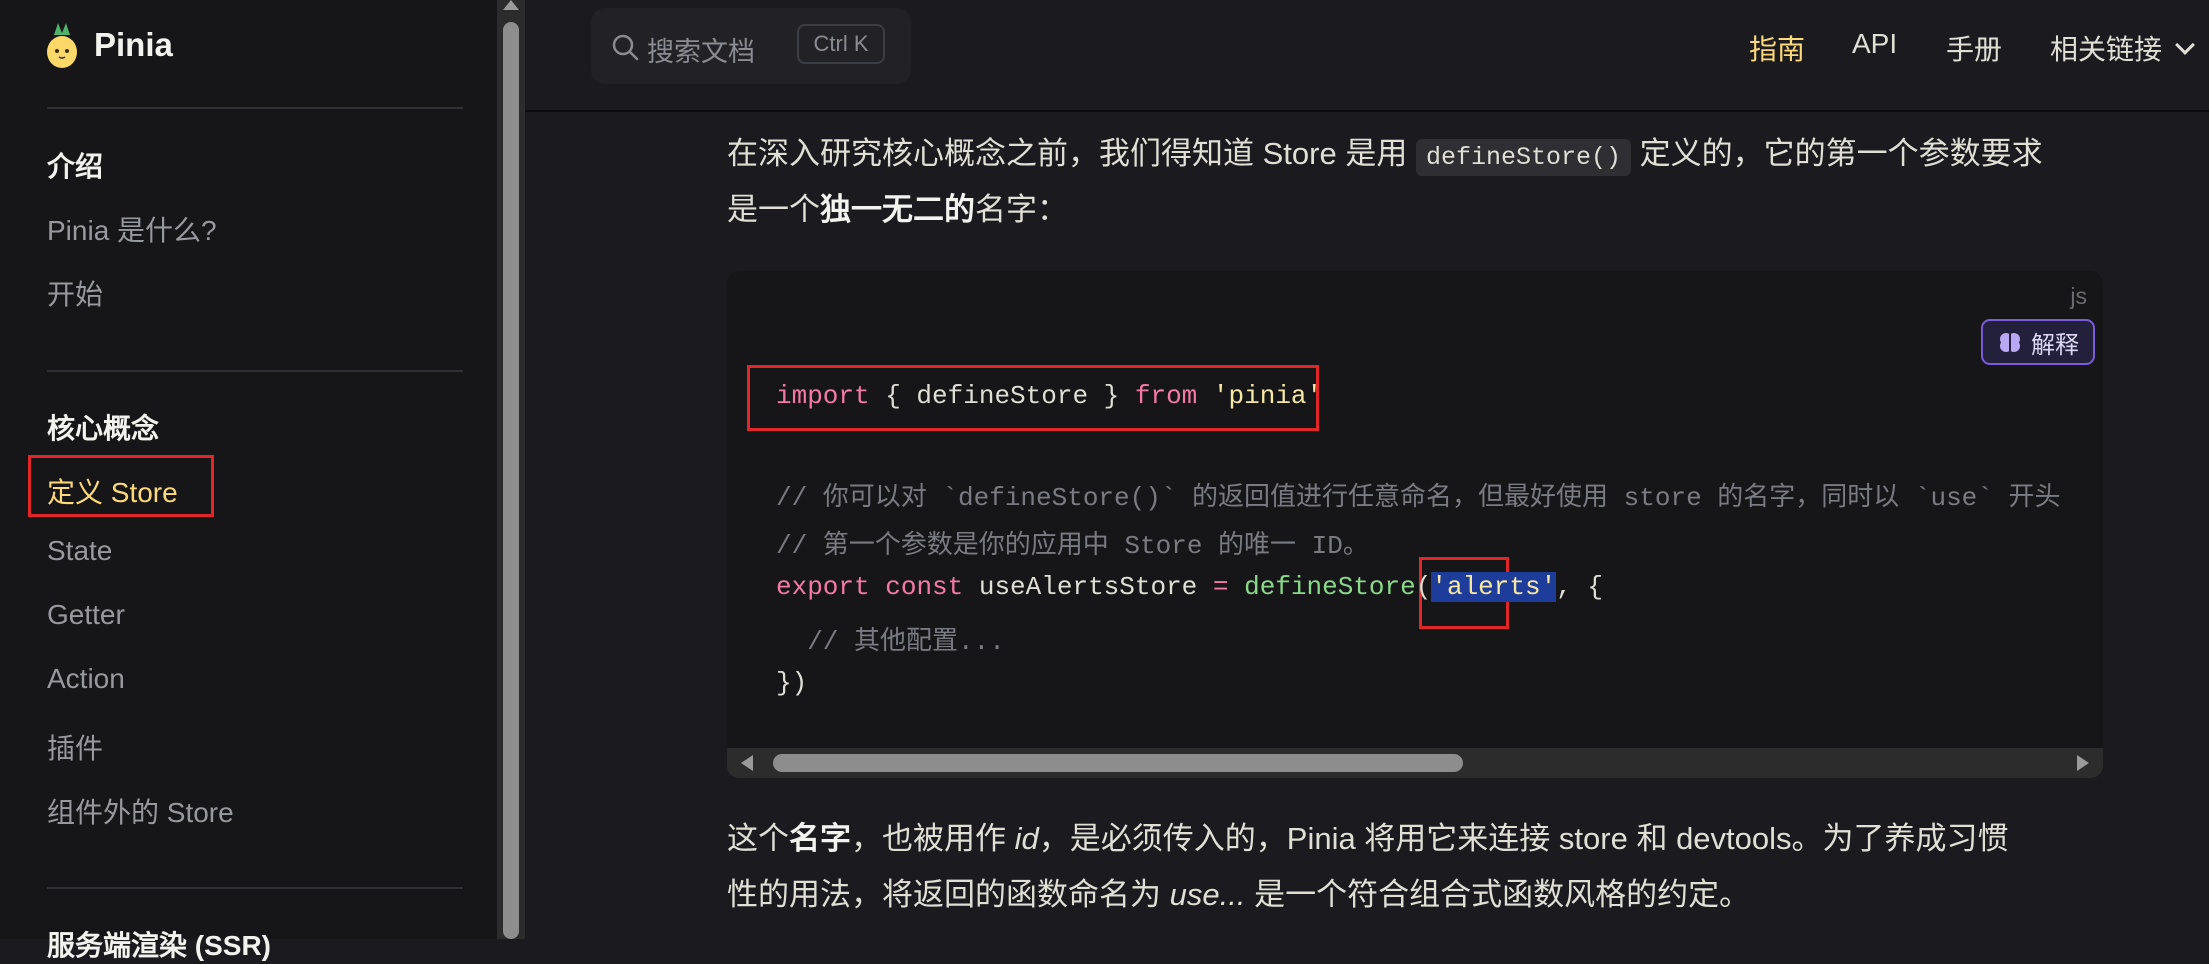  I want to click on search-button: 搜索文档 Ctrl K, so click(751, 46).